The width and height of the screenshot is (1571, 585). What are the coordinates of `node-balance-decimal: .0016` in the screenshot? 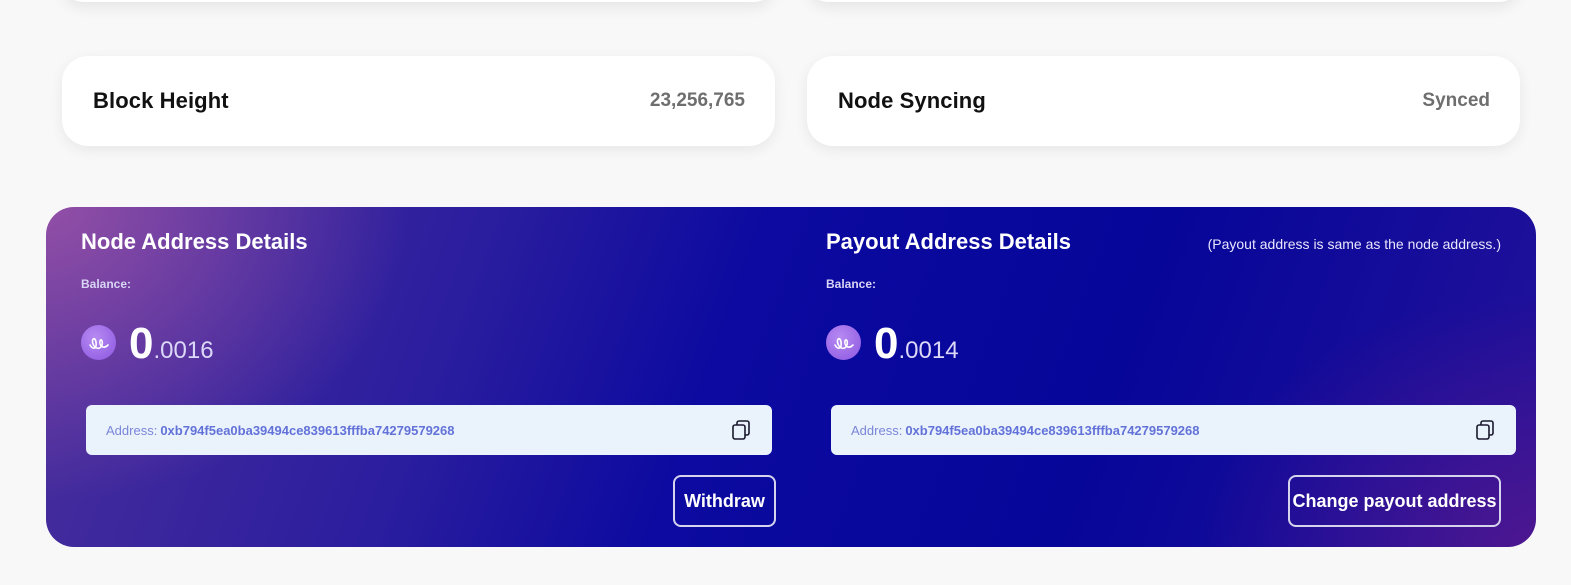 It's located at (183, 350).